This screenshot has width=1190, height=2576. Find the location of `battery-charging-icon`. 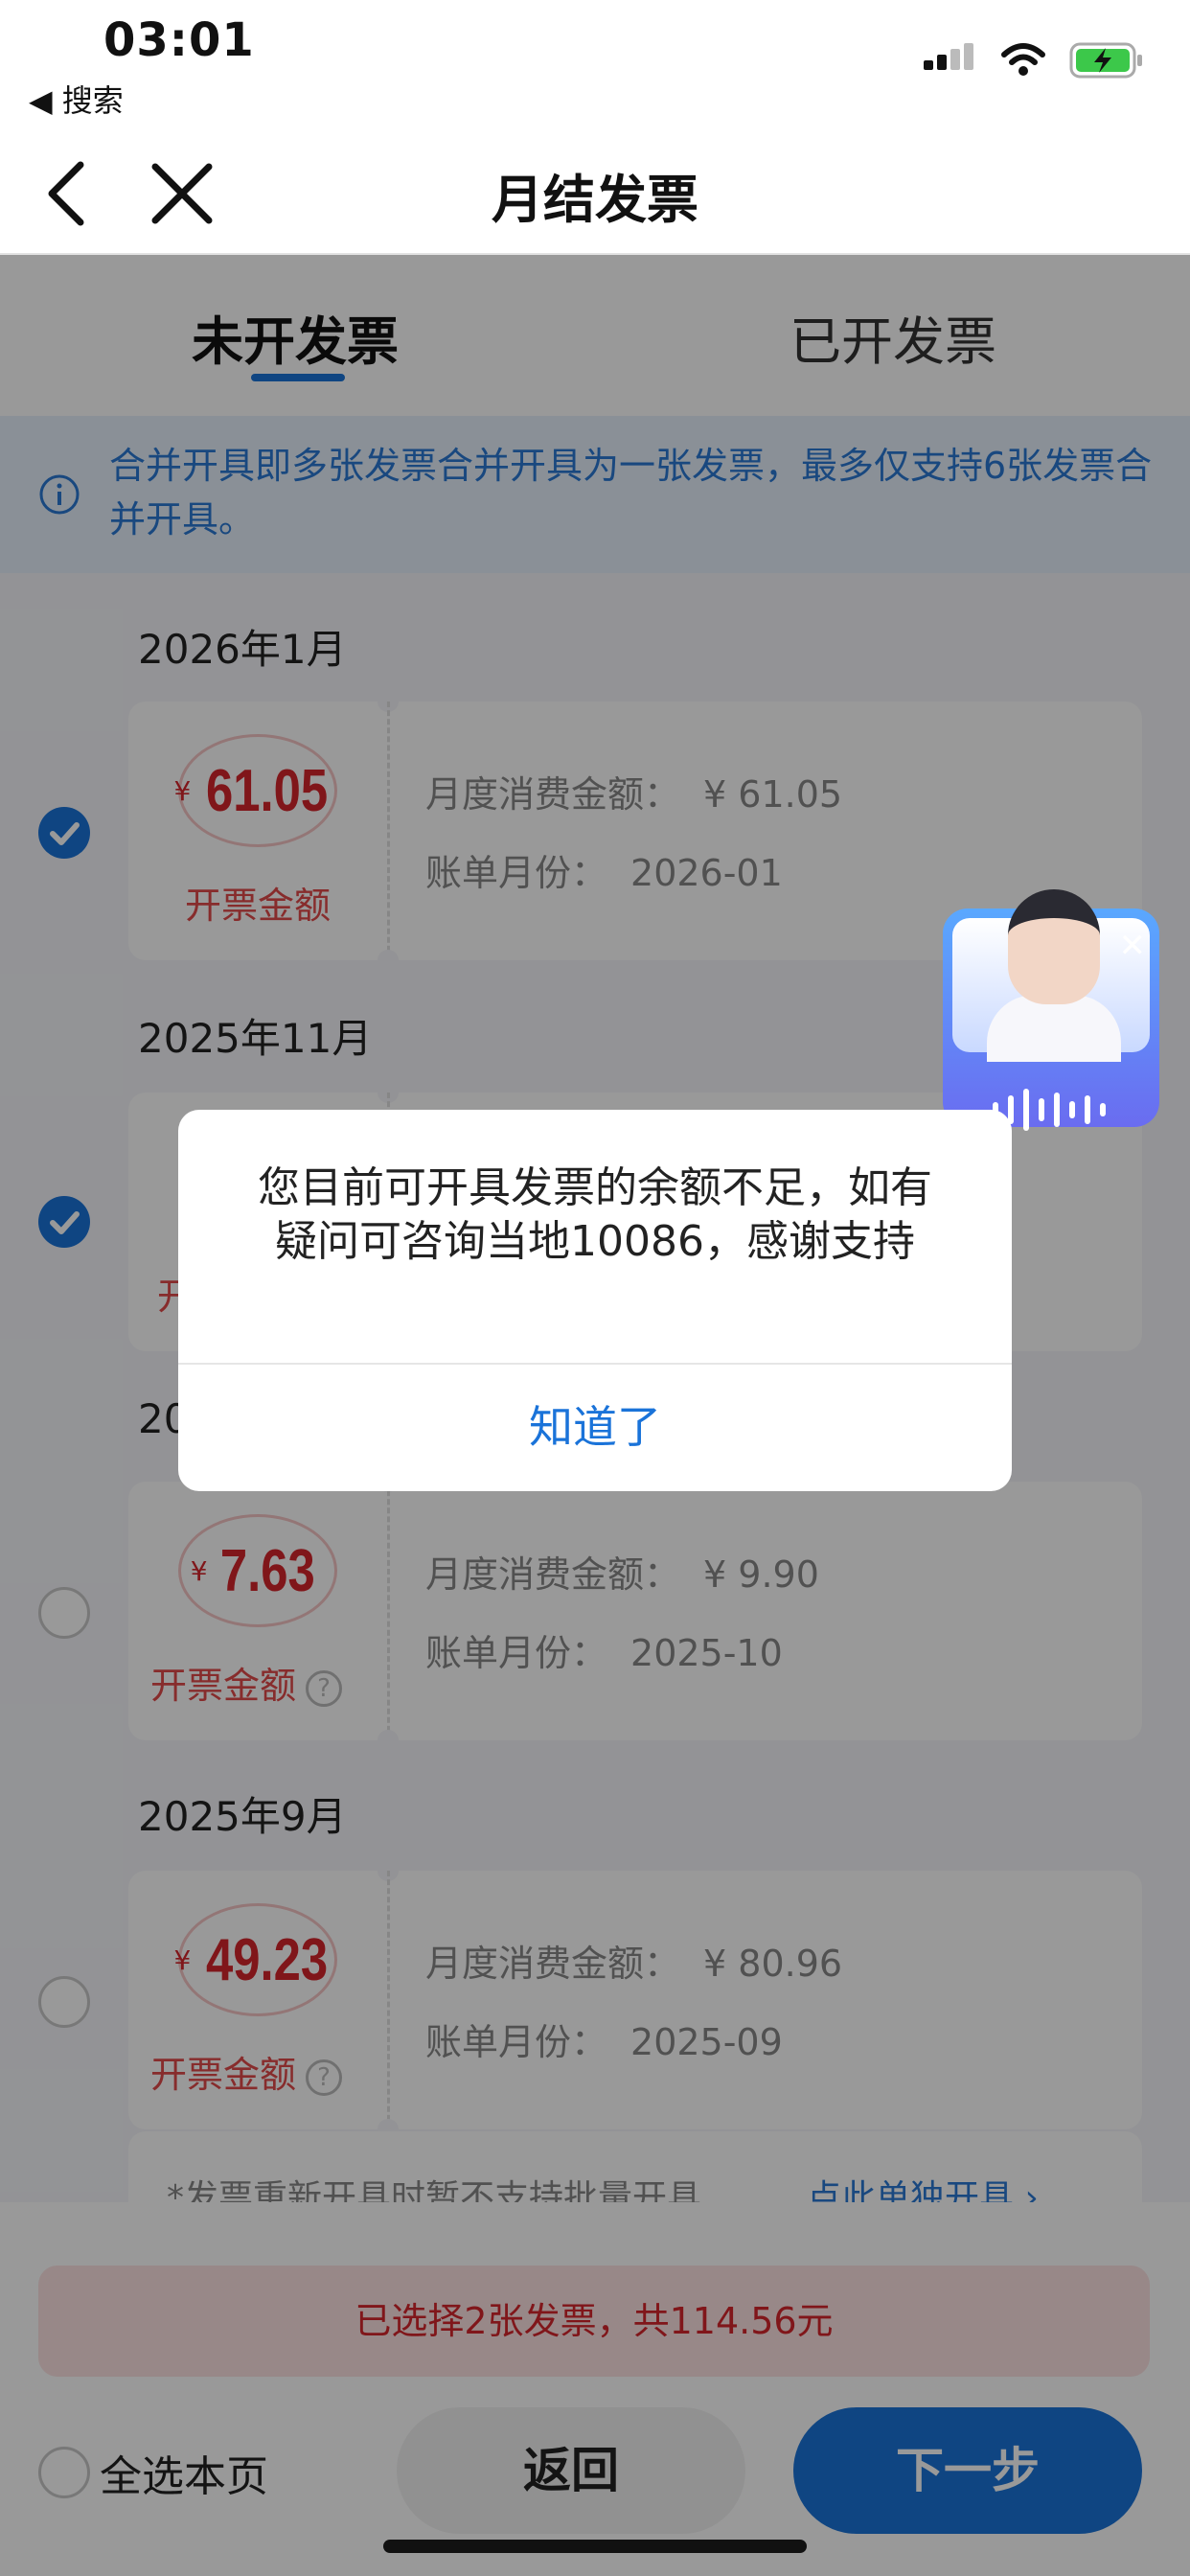

battery-charging-icon is located at coordinates (1105, 60).